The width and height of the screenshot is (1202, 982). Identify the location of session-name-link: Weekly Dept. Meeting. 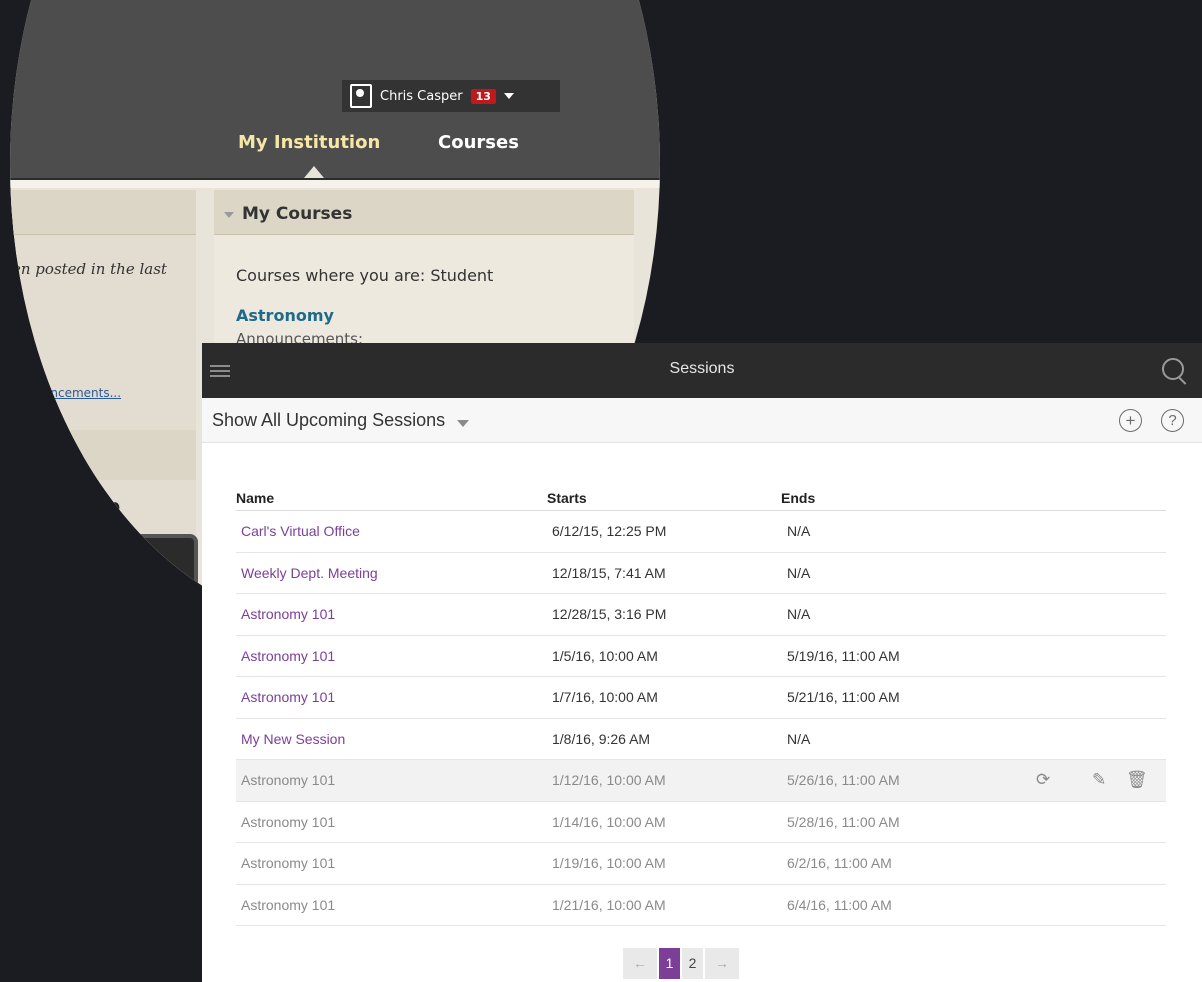
(309, 573).